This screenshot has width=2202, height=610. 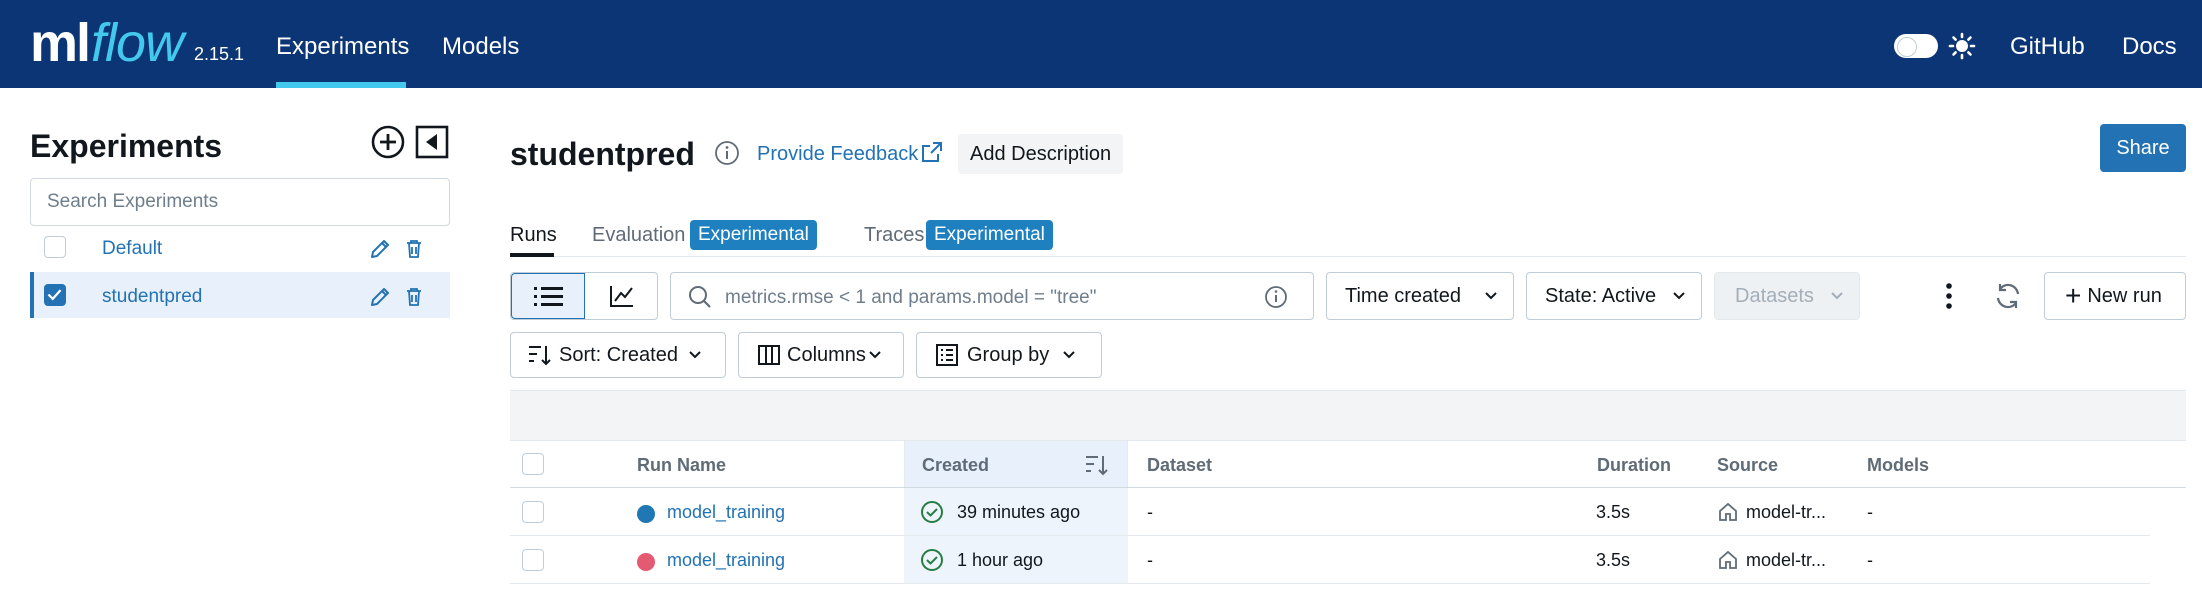 What do you see at coordinates (341, 85) in the screenshot?
I see `nav-active-indicator` at bounding box center [341, 85].